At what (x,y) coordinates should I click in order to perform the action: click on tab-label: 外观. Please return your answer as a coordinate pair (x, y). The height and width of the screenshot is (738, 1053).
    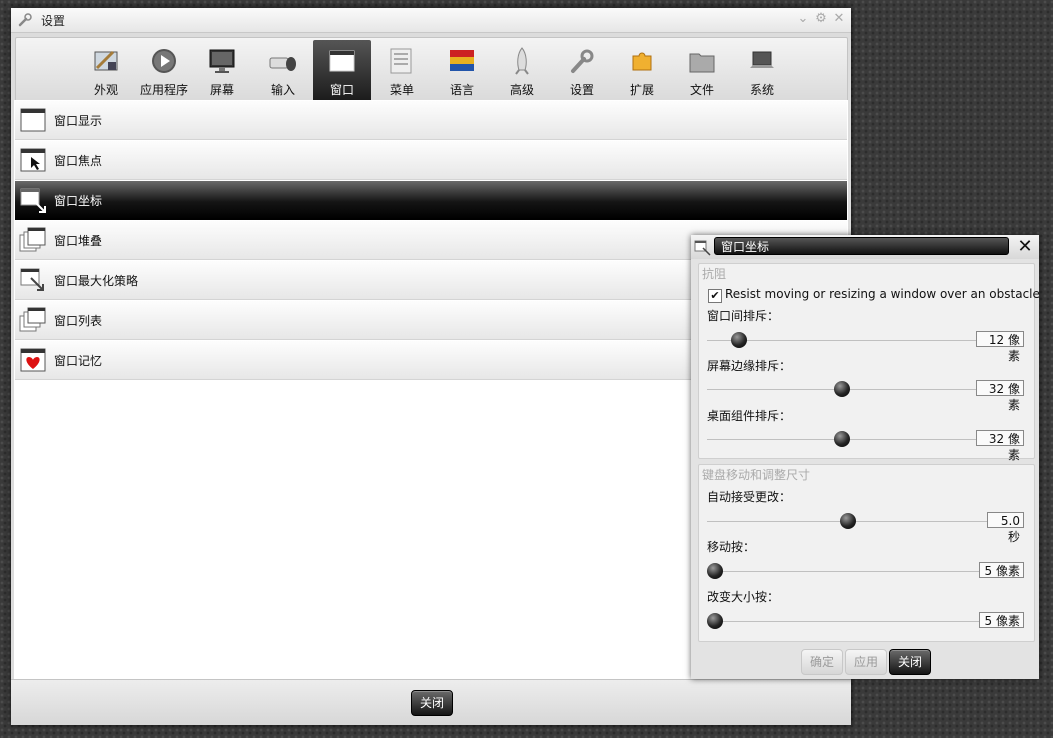
    Looking at the image, I should click on (105, 90).